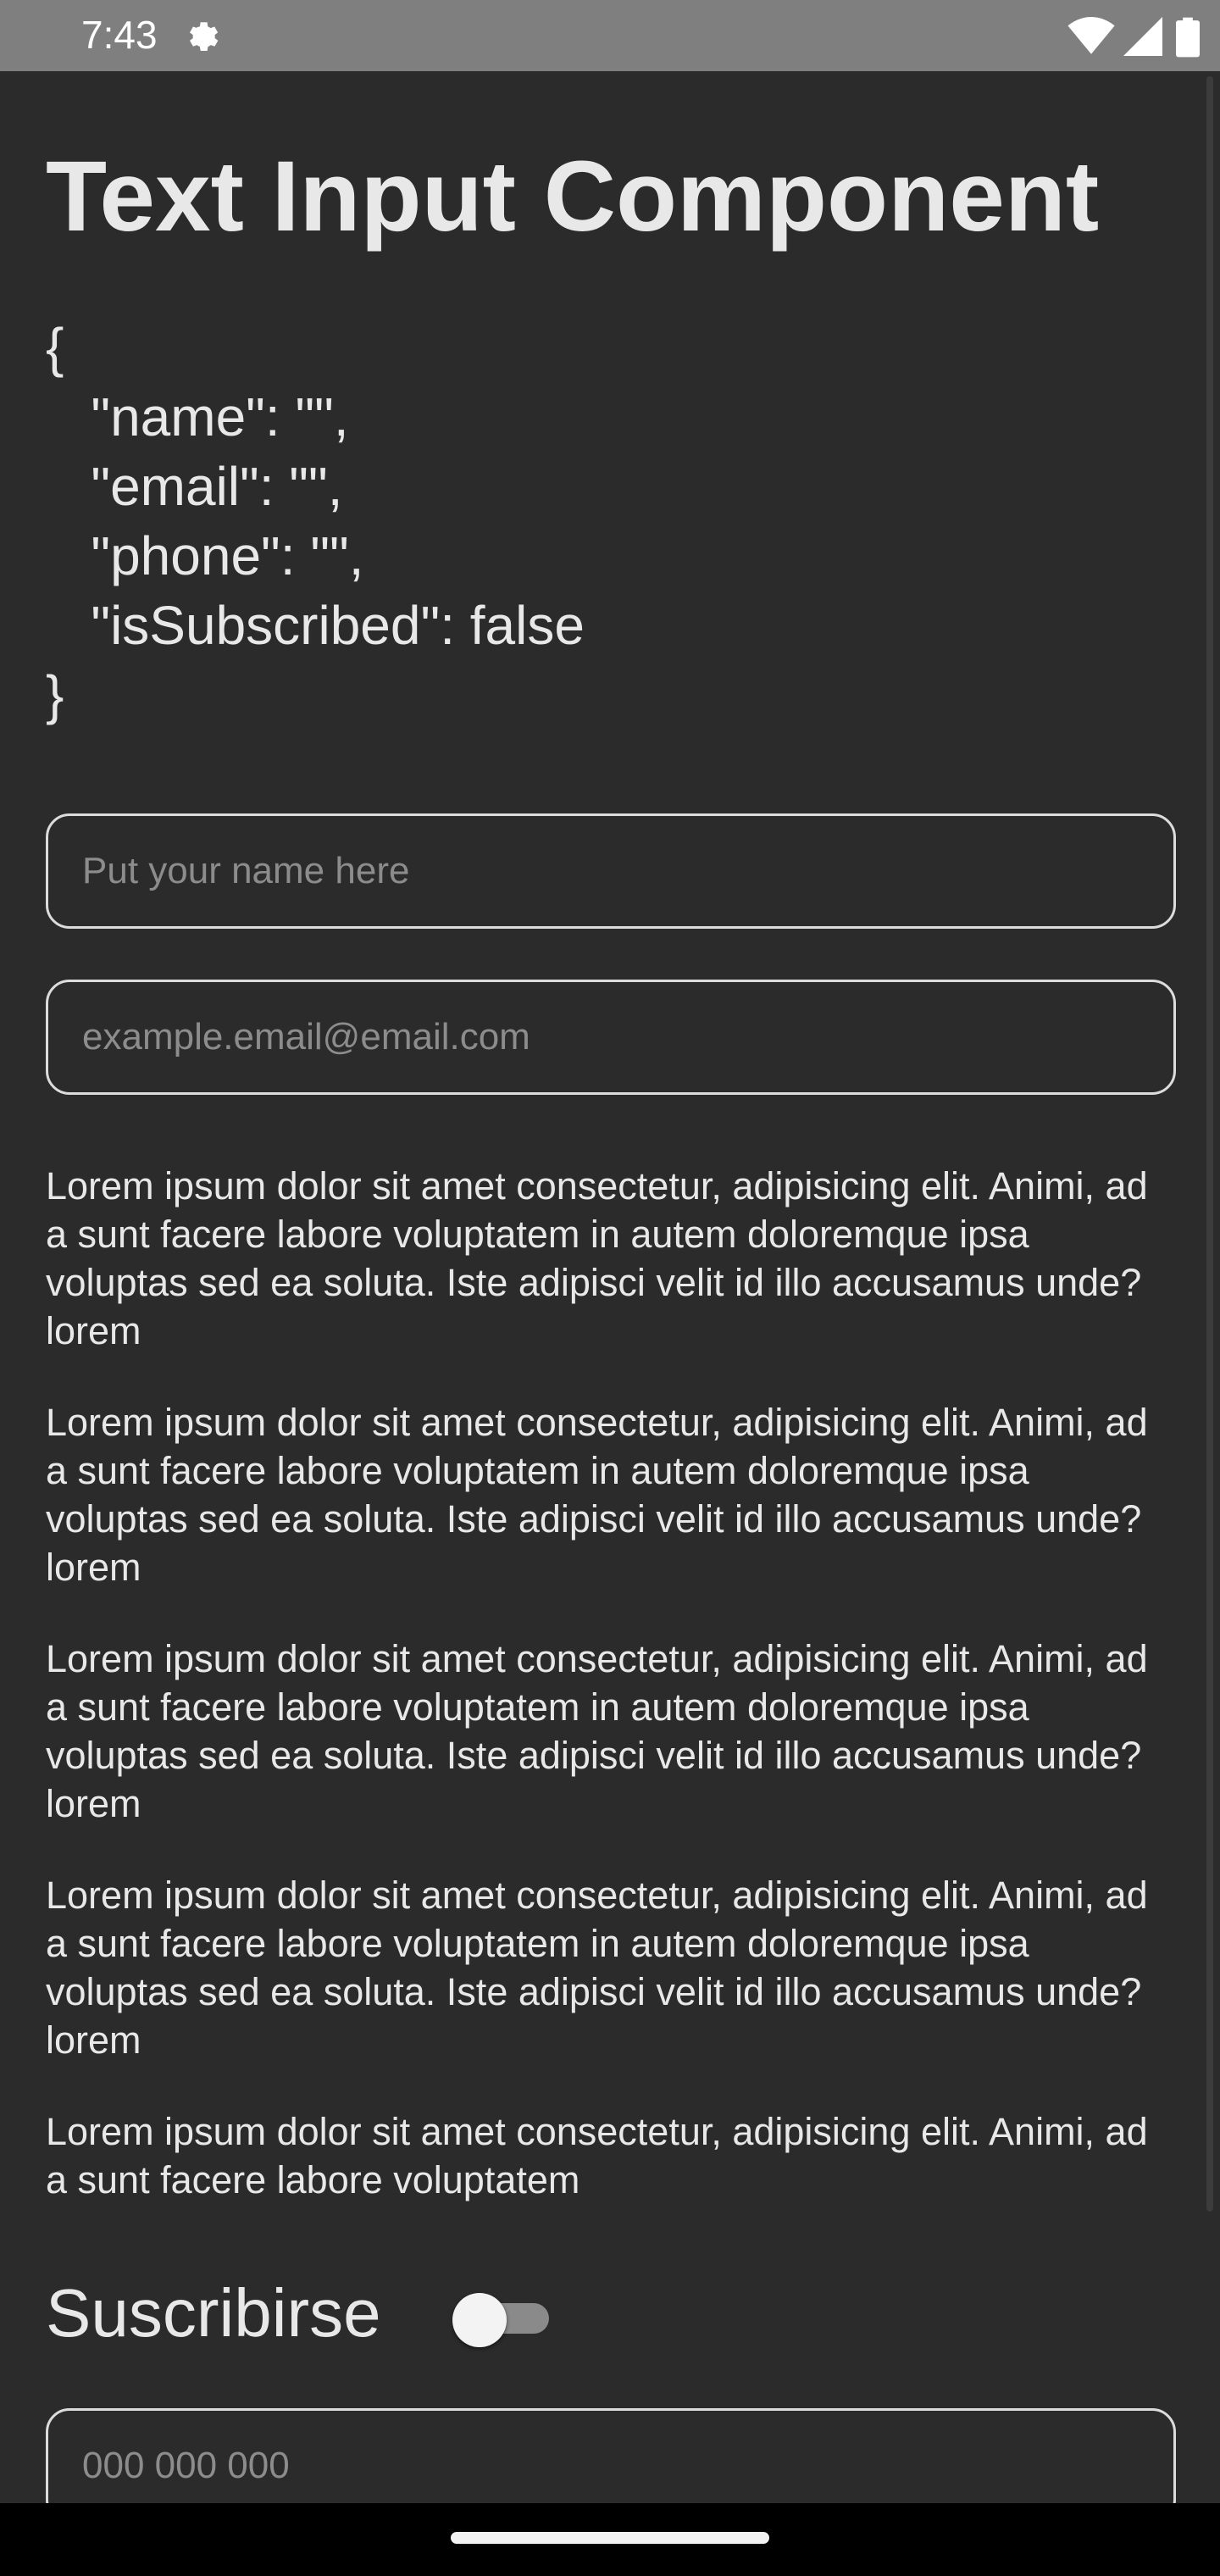 The image size is (1220, 2576). I want to click on page-title: Text Input Component, so click(573, 197).